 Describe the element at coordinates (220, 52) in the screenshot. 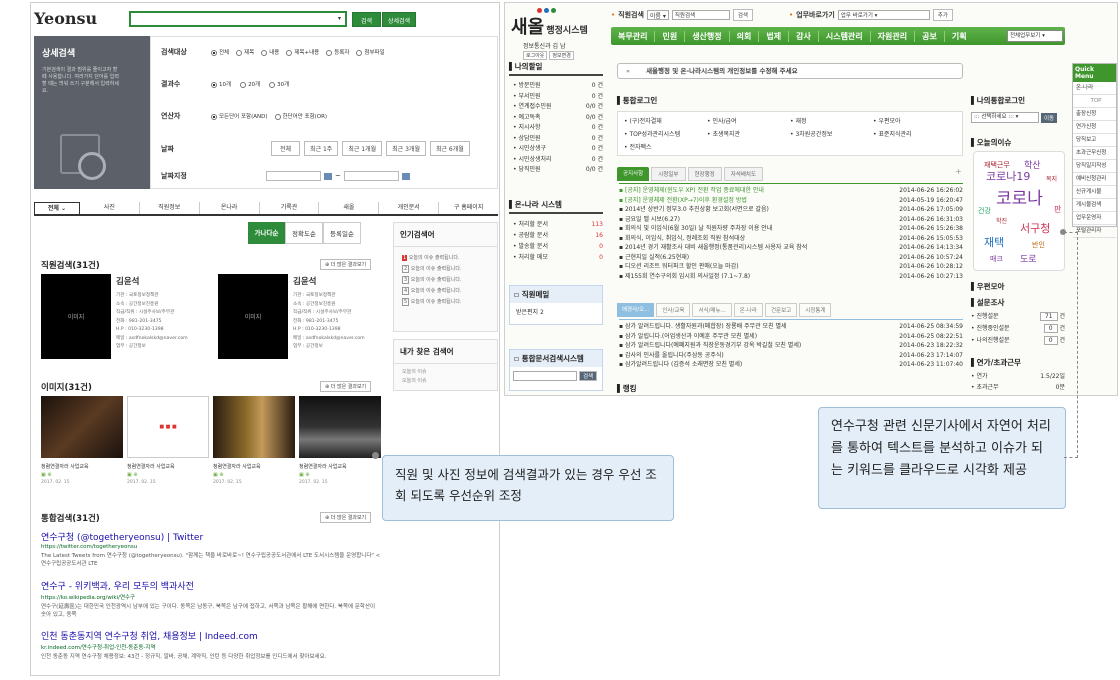

I see `radio-option: 전체` at that location.